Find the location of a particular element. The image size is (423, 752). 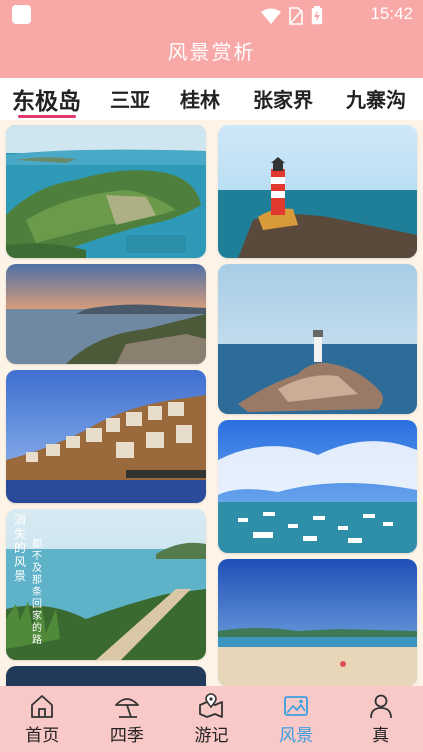

tab-dongji-island: 东极岛 is located at coordinates (46, 99).